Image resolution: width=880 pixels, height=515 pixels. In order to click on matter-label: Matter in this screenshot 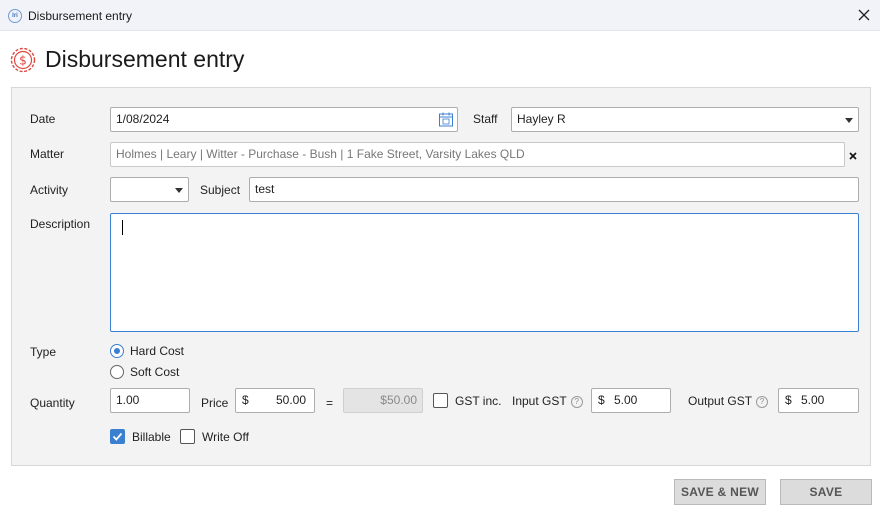, I will do `click(47, 154)`.